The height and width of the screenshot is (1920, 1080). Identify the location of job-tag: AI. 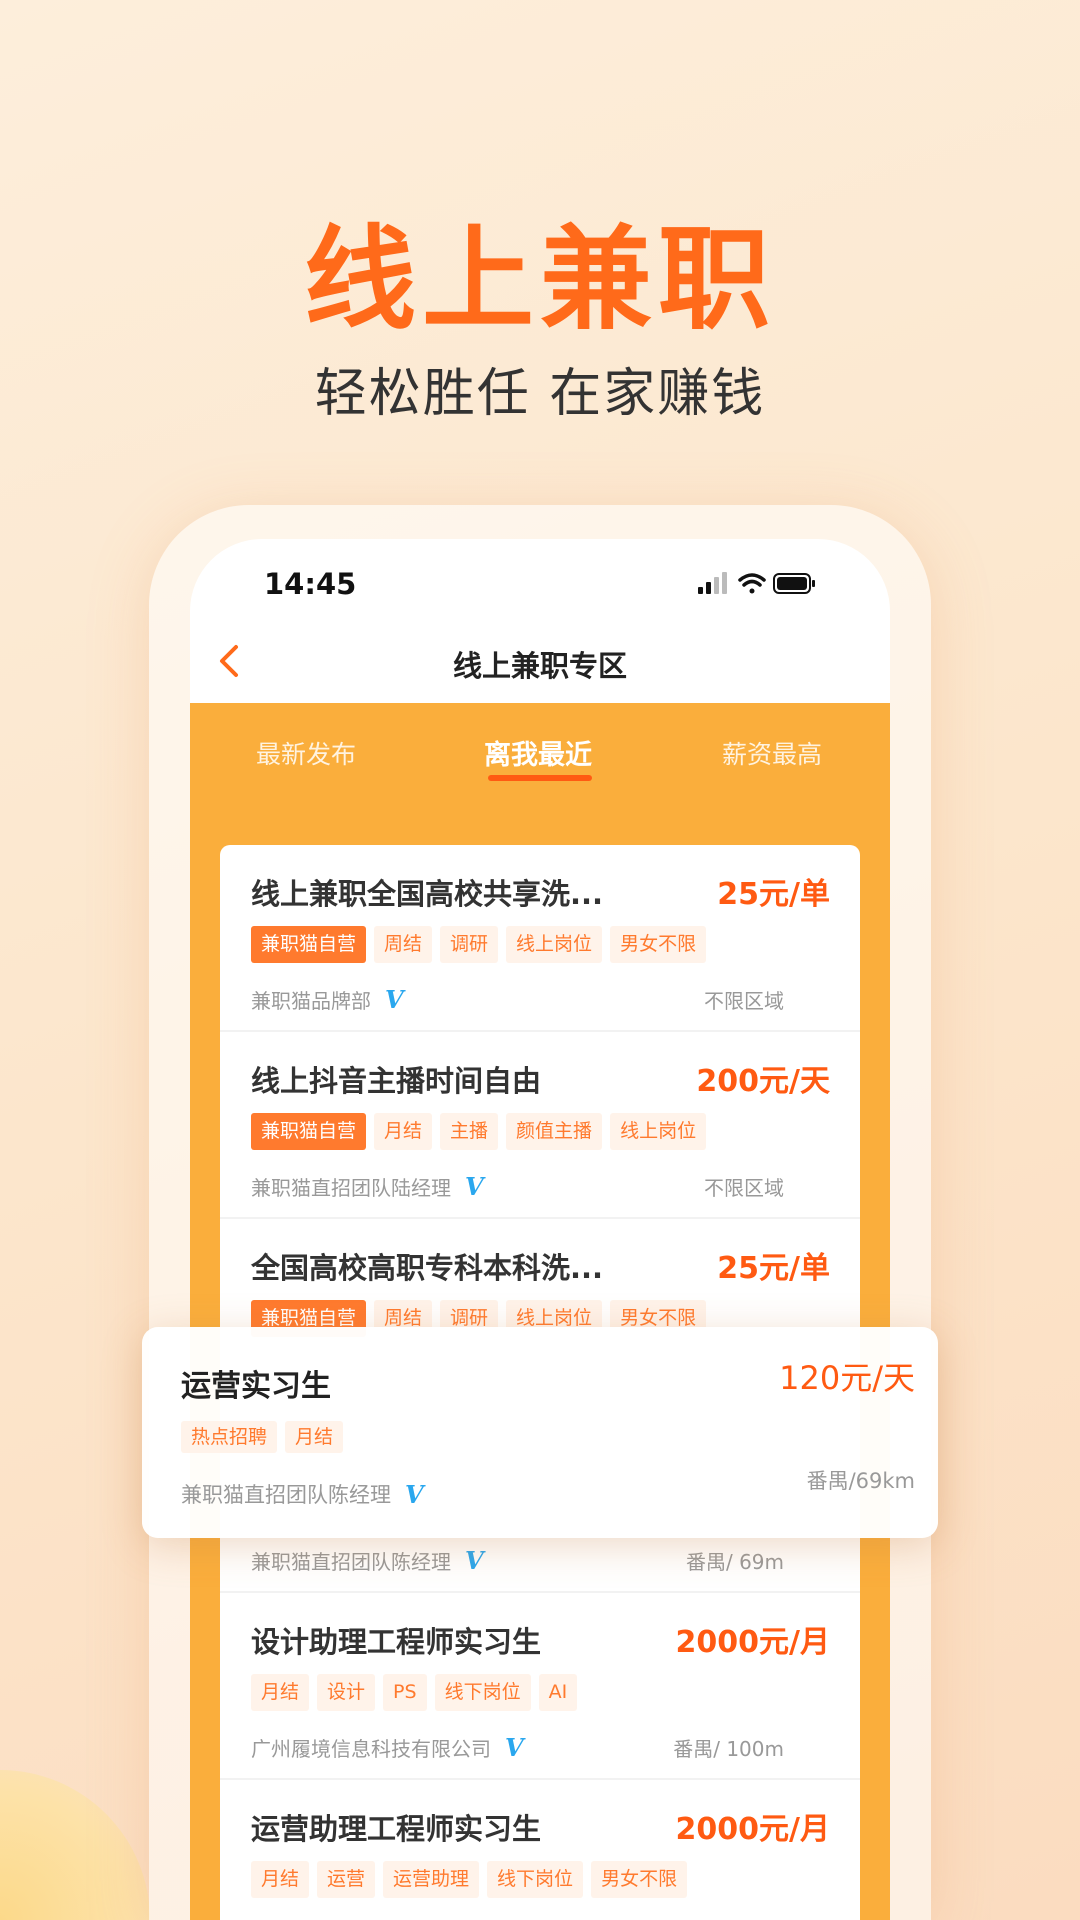
(558, 1692).